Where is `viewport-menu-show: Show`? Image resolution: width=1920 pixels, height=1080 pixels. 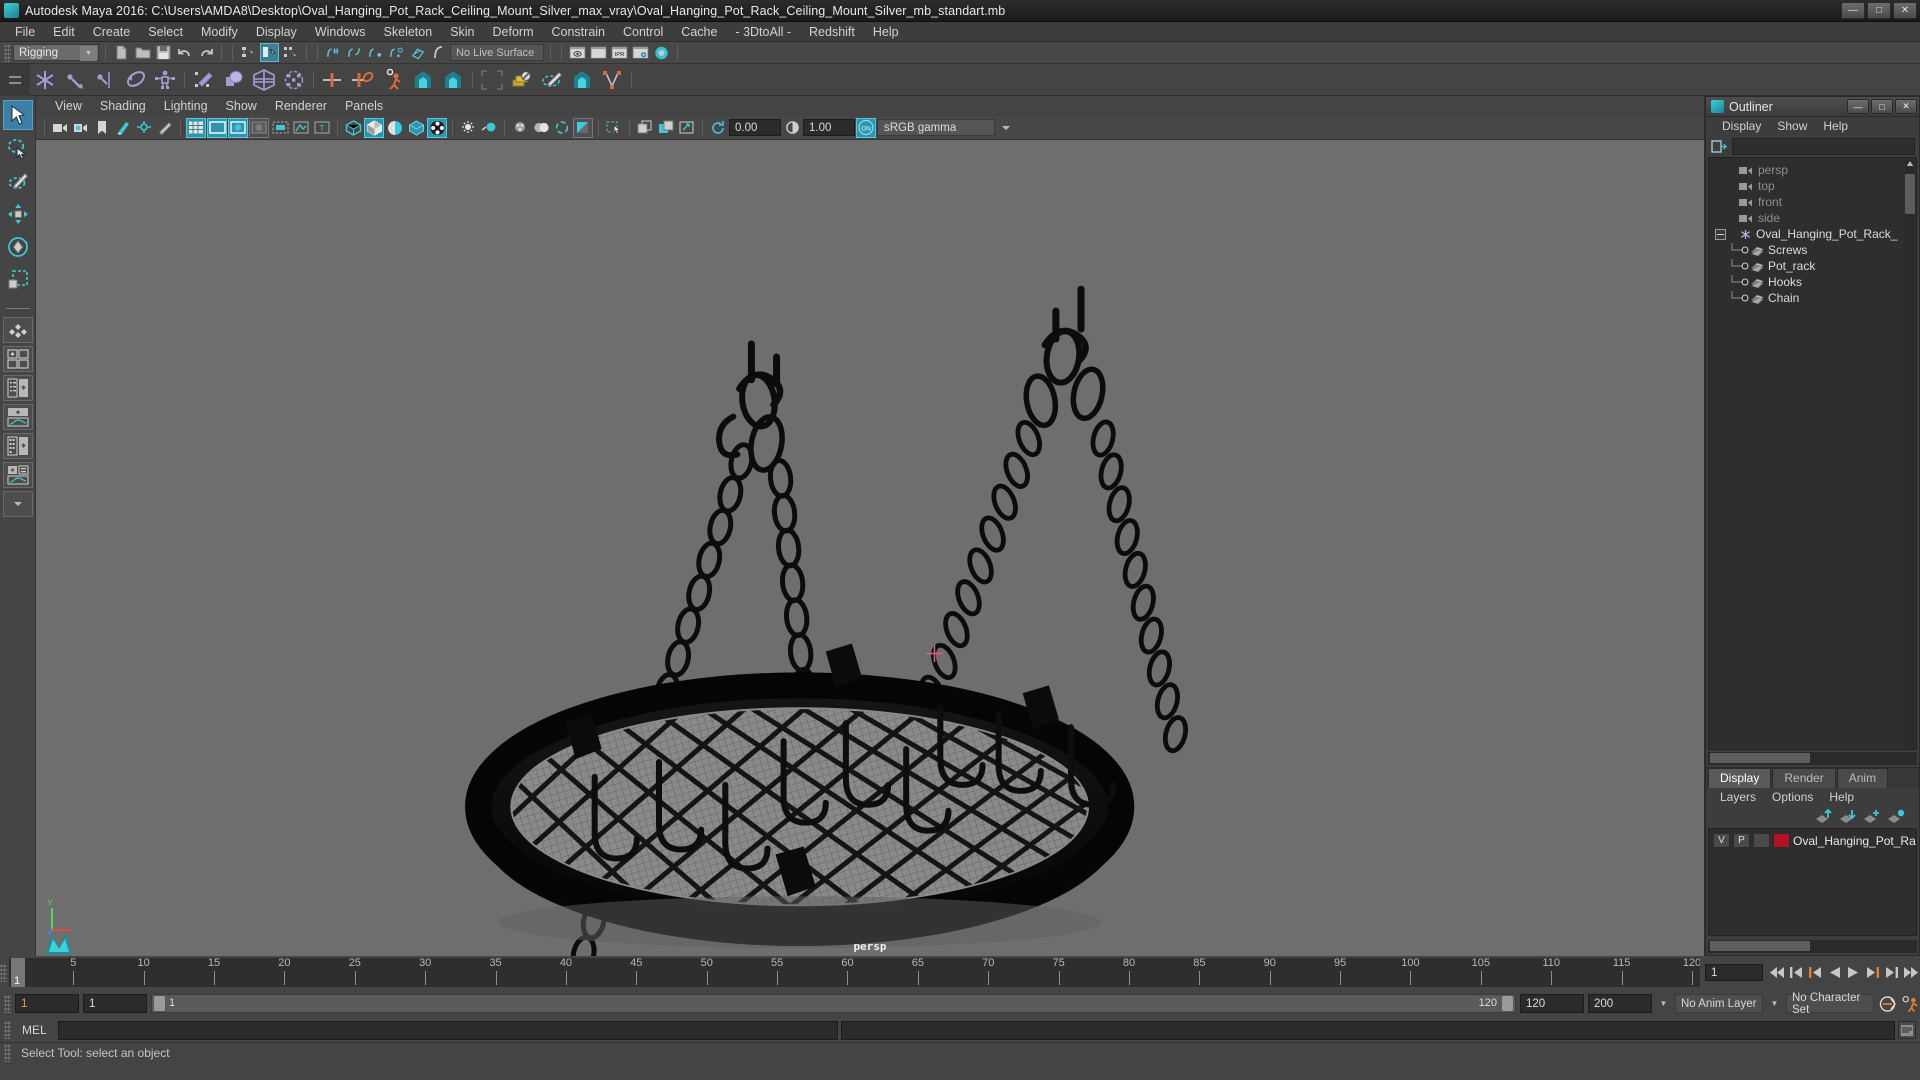
viewport-menu-show: Show is located at coordinates (241, 106).